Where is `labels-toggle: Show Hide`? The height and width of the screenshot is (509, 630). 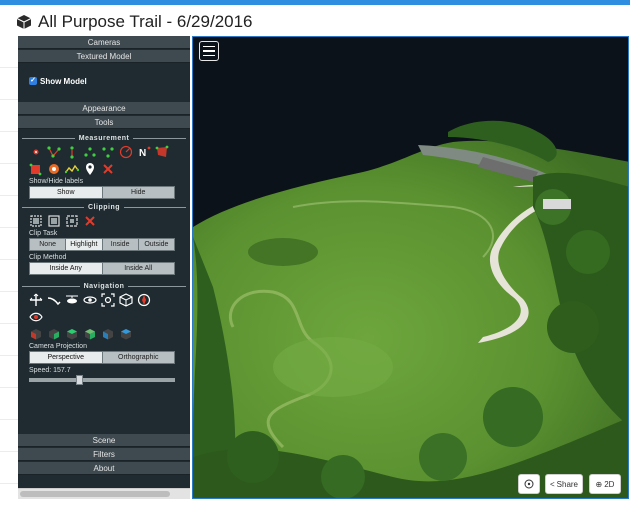 labels-toggle: Show Hide is located at coordinates (102, 192).